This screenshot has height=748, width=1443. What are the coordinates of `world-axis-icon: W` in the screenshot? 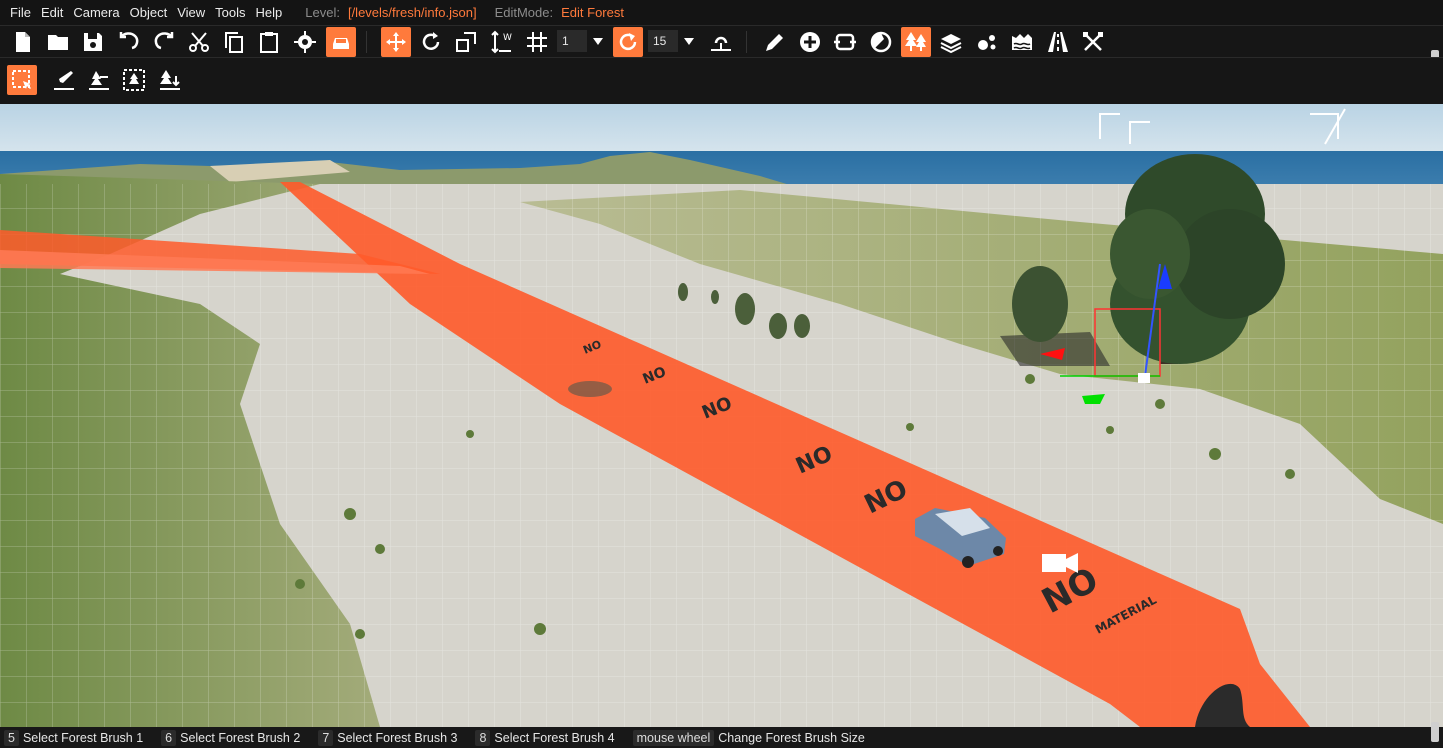 It's located at (501, 42).